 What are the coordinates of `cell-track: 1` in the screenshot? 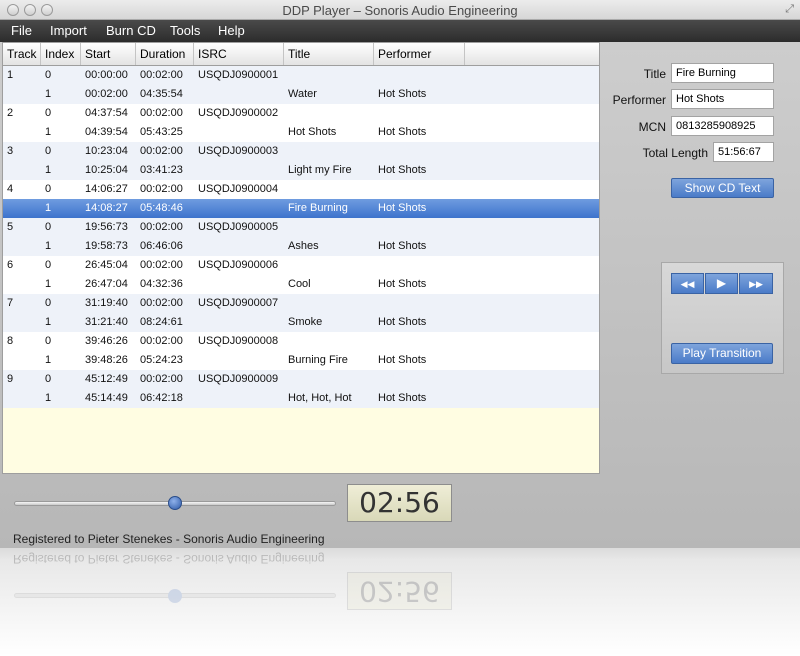 It's located at (10, 75).